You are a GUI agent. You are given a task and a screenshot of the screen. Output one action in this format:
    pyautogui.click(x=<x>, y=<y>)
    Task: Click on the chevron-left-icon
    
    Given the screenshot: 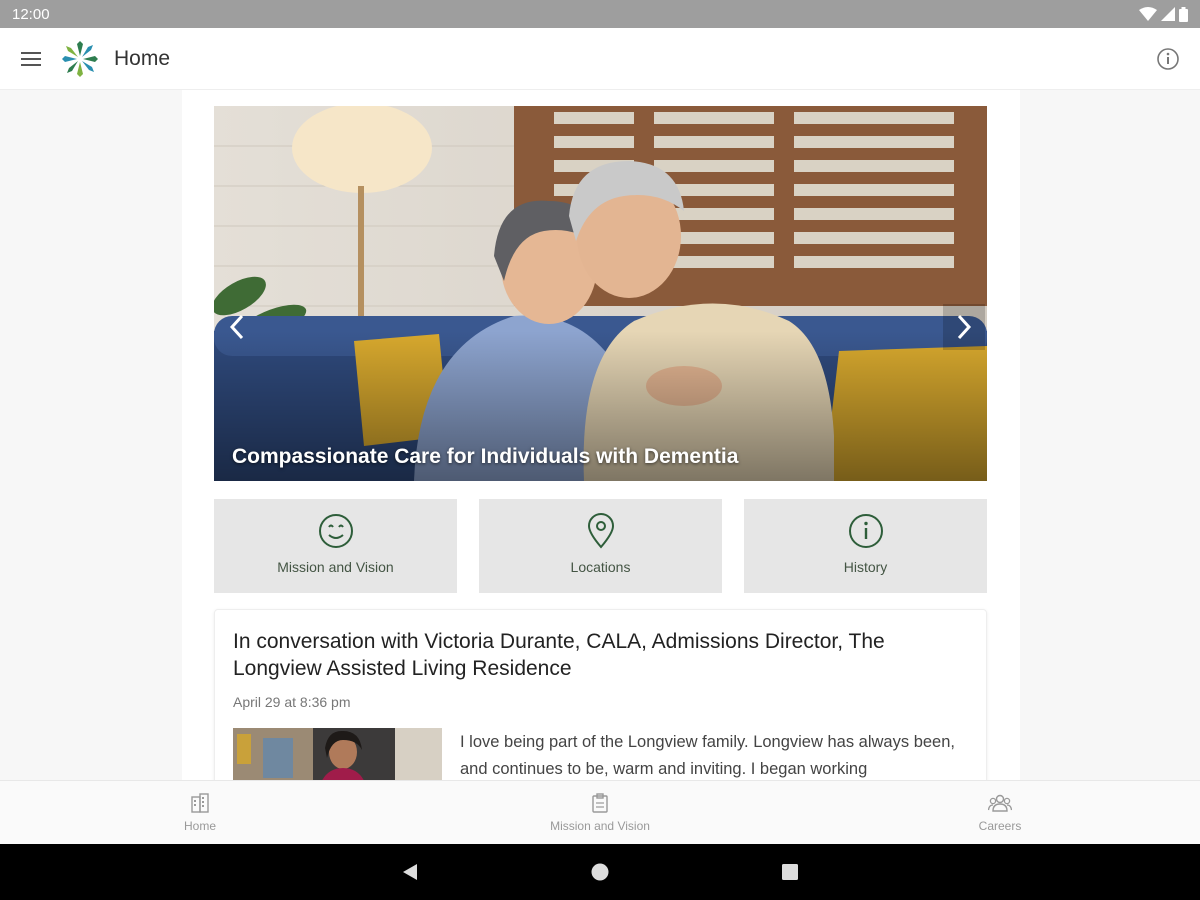 What is the action you would take?
    pyautogui.click(x=236, y=327)
    